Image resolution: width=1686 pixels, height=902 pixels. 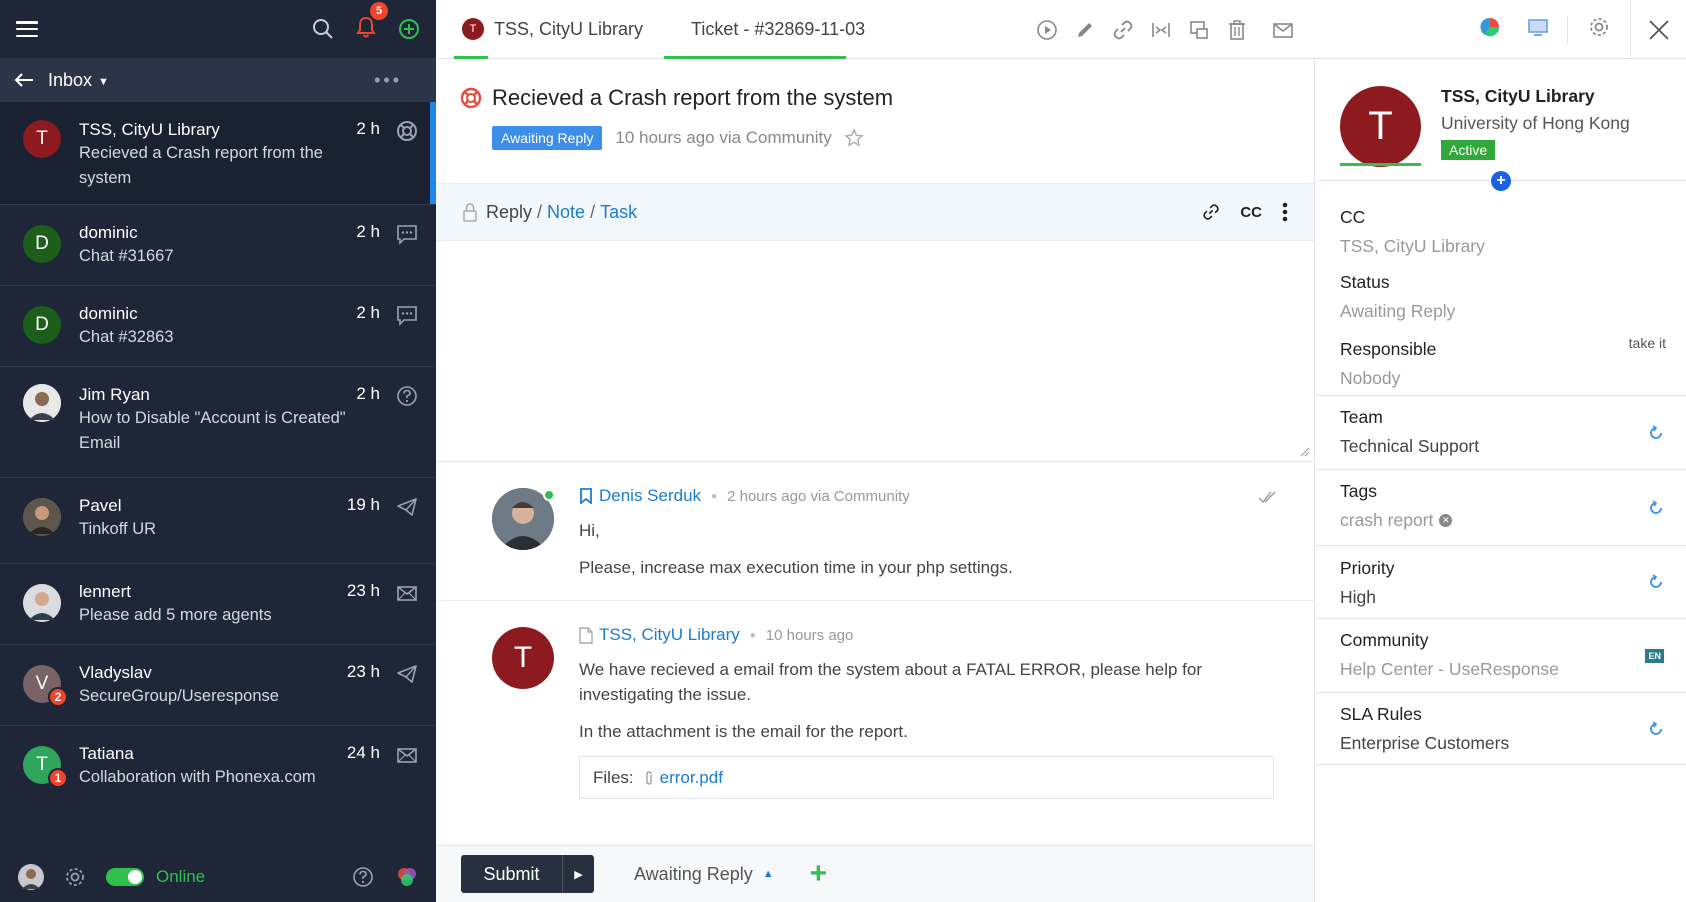 I want to click on double-check-icon, so click(x=1267, y=497).